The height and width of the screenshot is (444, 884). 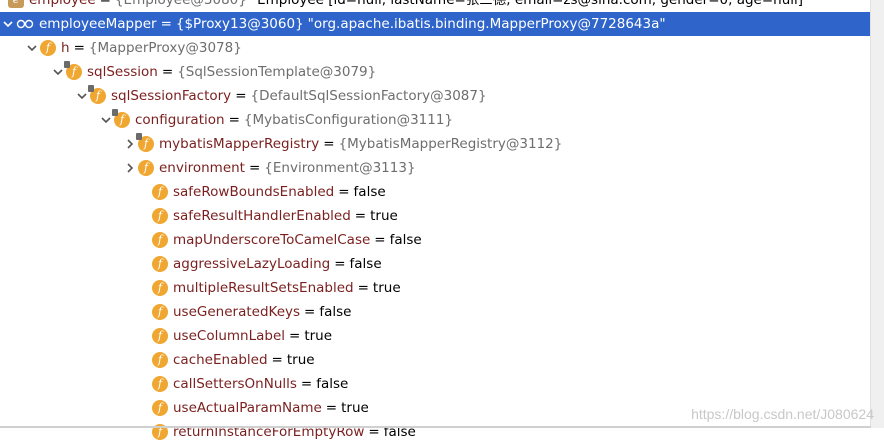 I want to click on tree-row-useColumnLabel: f useColumnLabel = true, so click(x=435, y=336).